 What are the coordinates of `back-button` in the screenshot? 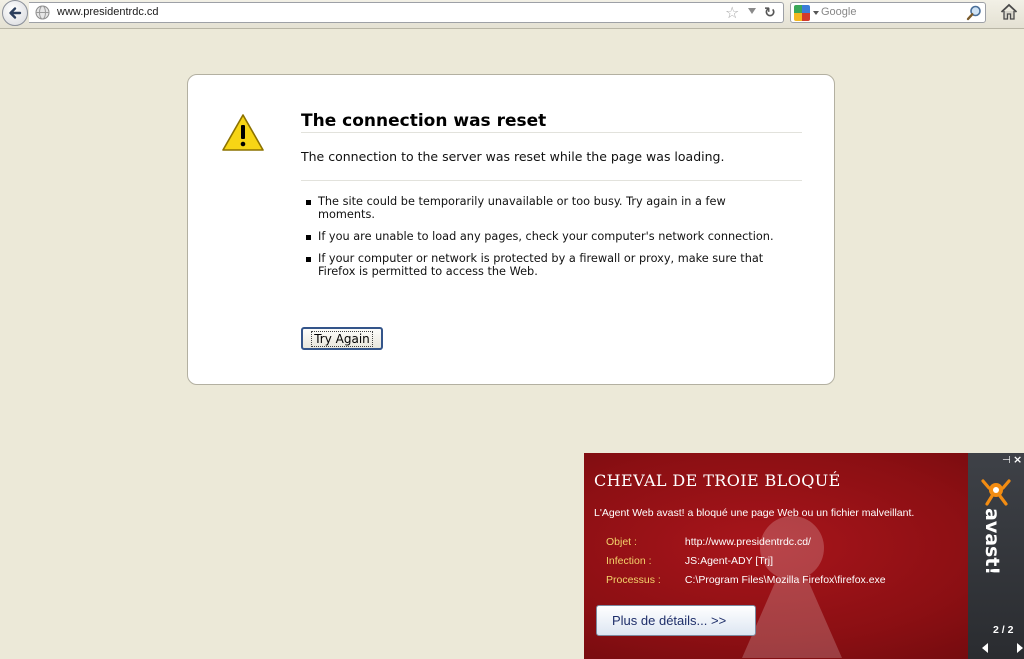 It's located at (15, 13).